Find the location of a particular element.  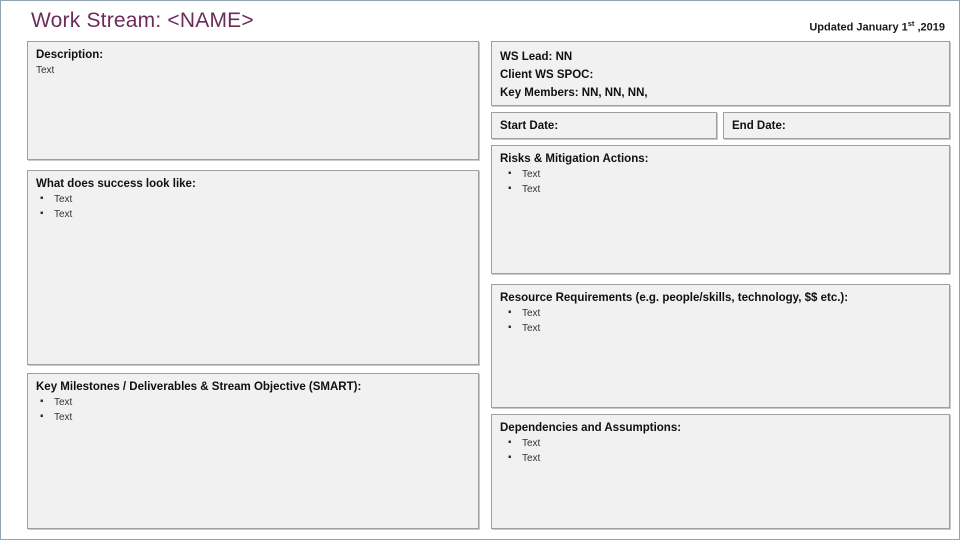

milestones-bullet-list: Text Text is located at coordinates (253, 410).